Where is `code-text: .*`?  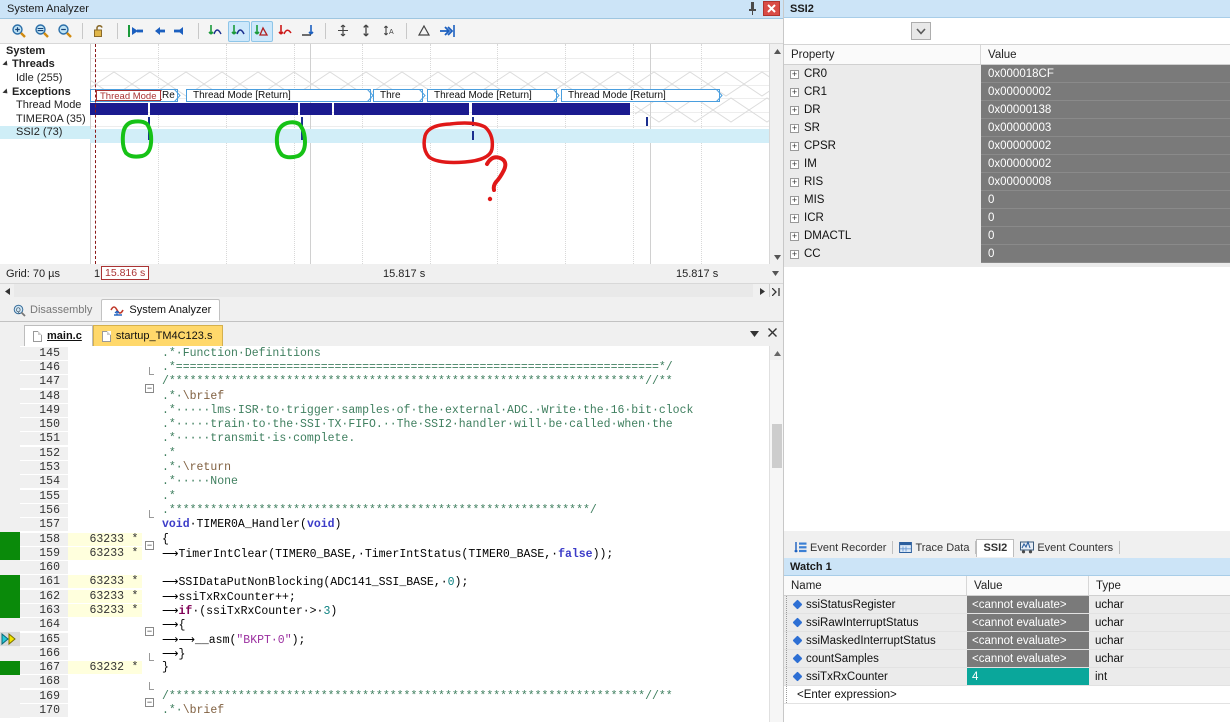
code-text: .* is located at coordinates (471, 453).